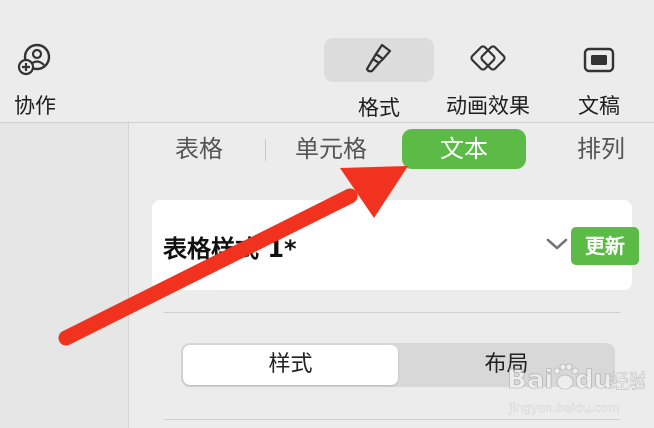  I want to click on collaborate-icon, so click(35, 60).